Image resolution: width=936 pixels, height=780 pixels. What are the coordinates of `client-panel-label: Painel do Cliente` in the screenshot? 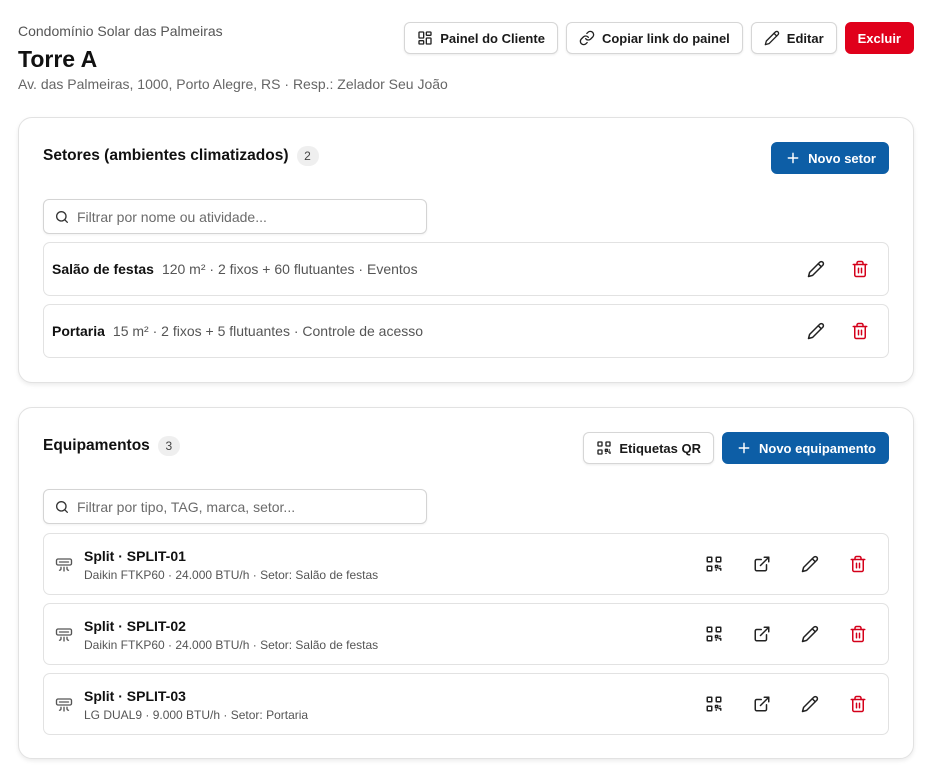 It's located at (492, 38).